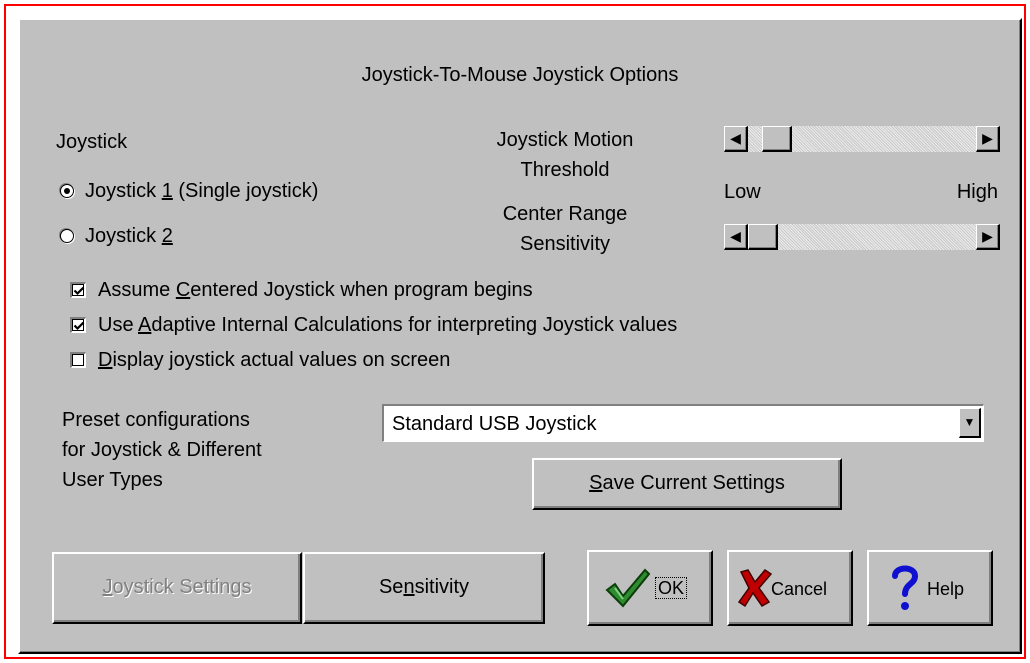 This screenshot has width=1030, height=663. Describe the element at coordinates (862, 237) in the screenshot. I see `center-range-scrollbar: ◀ ▶` at that location.